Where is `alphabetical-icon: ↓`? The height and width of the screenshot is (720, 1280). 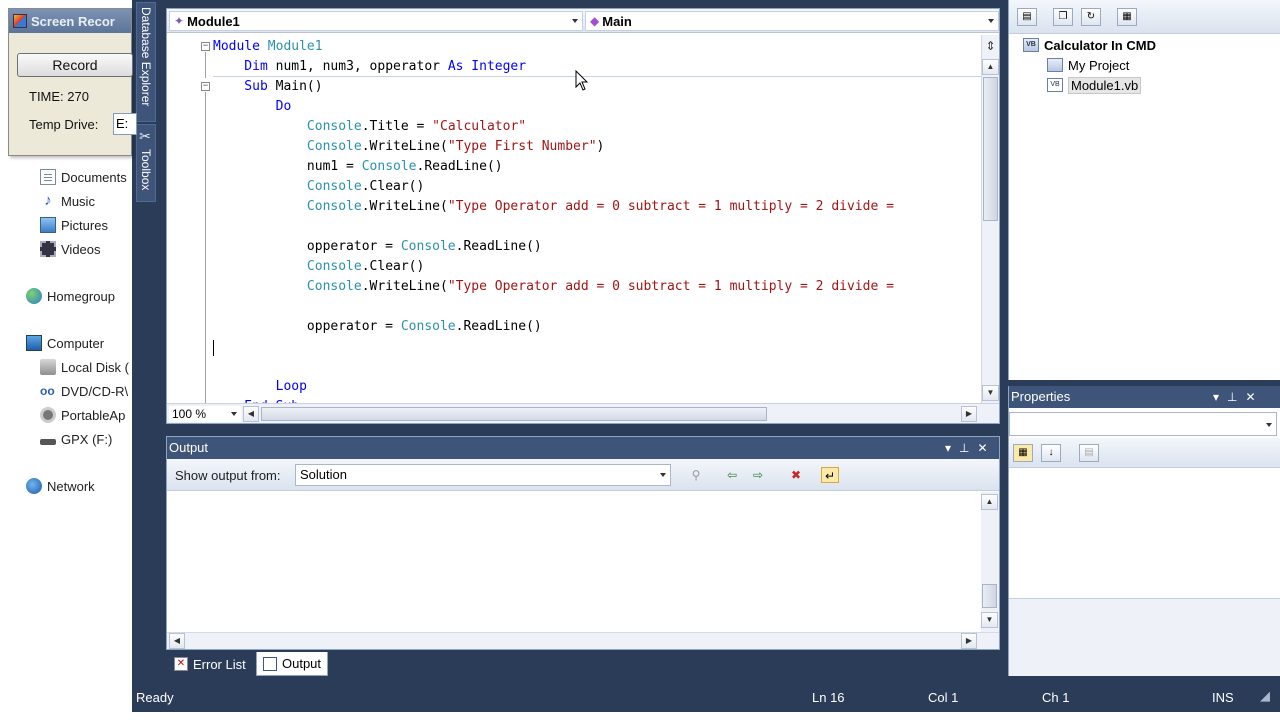
alphabetical-icon: ↓ is located at coordinates (1051, 453).